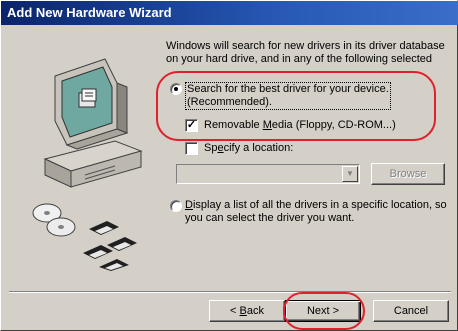 This screenshot has height=331, width=458. What do you see at coordinates (176, 89) in the screenshot?
I see `search-best-driver-radio` at bounding box center [176, 89].